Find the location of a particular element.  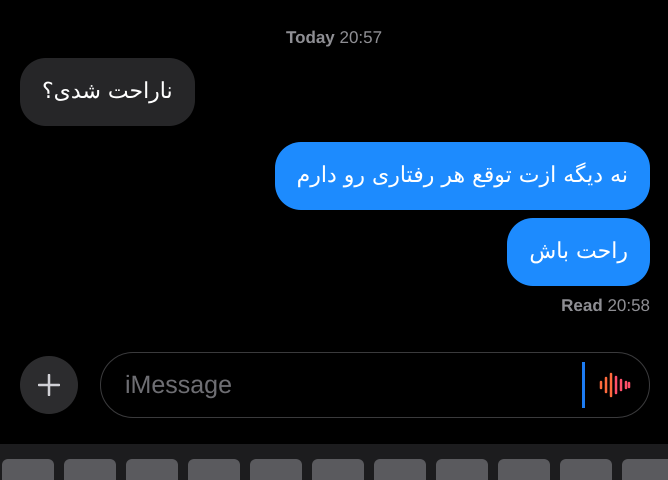

voice-waveform-icon is located at coordinates (615, 385).